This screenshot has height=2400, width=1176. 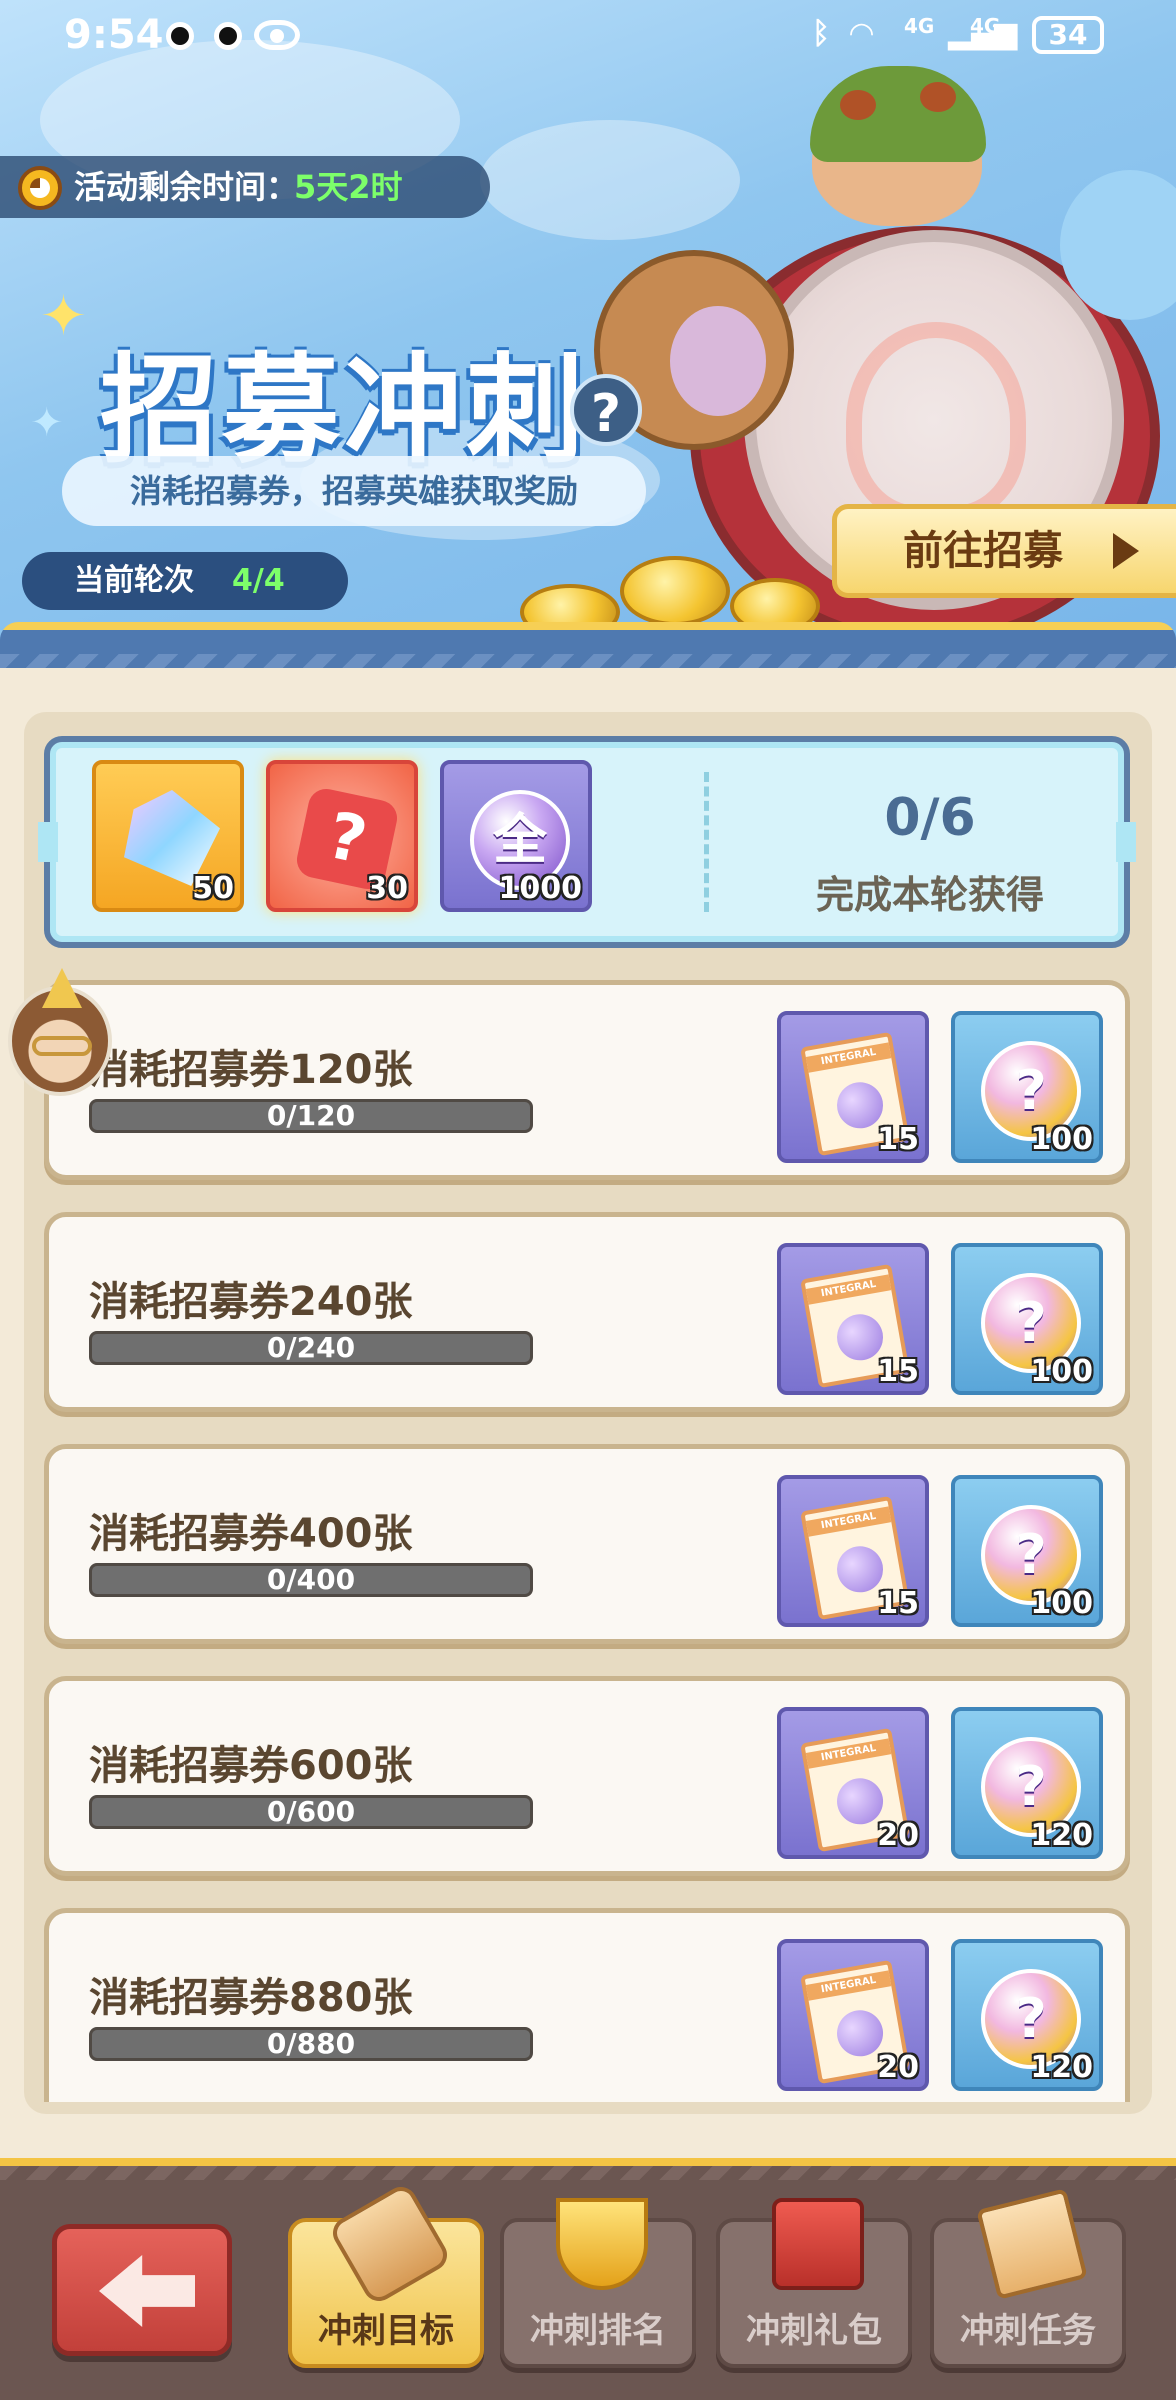 I want to click on trophy-icon, so click(x=602, y=2244).